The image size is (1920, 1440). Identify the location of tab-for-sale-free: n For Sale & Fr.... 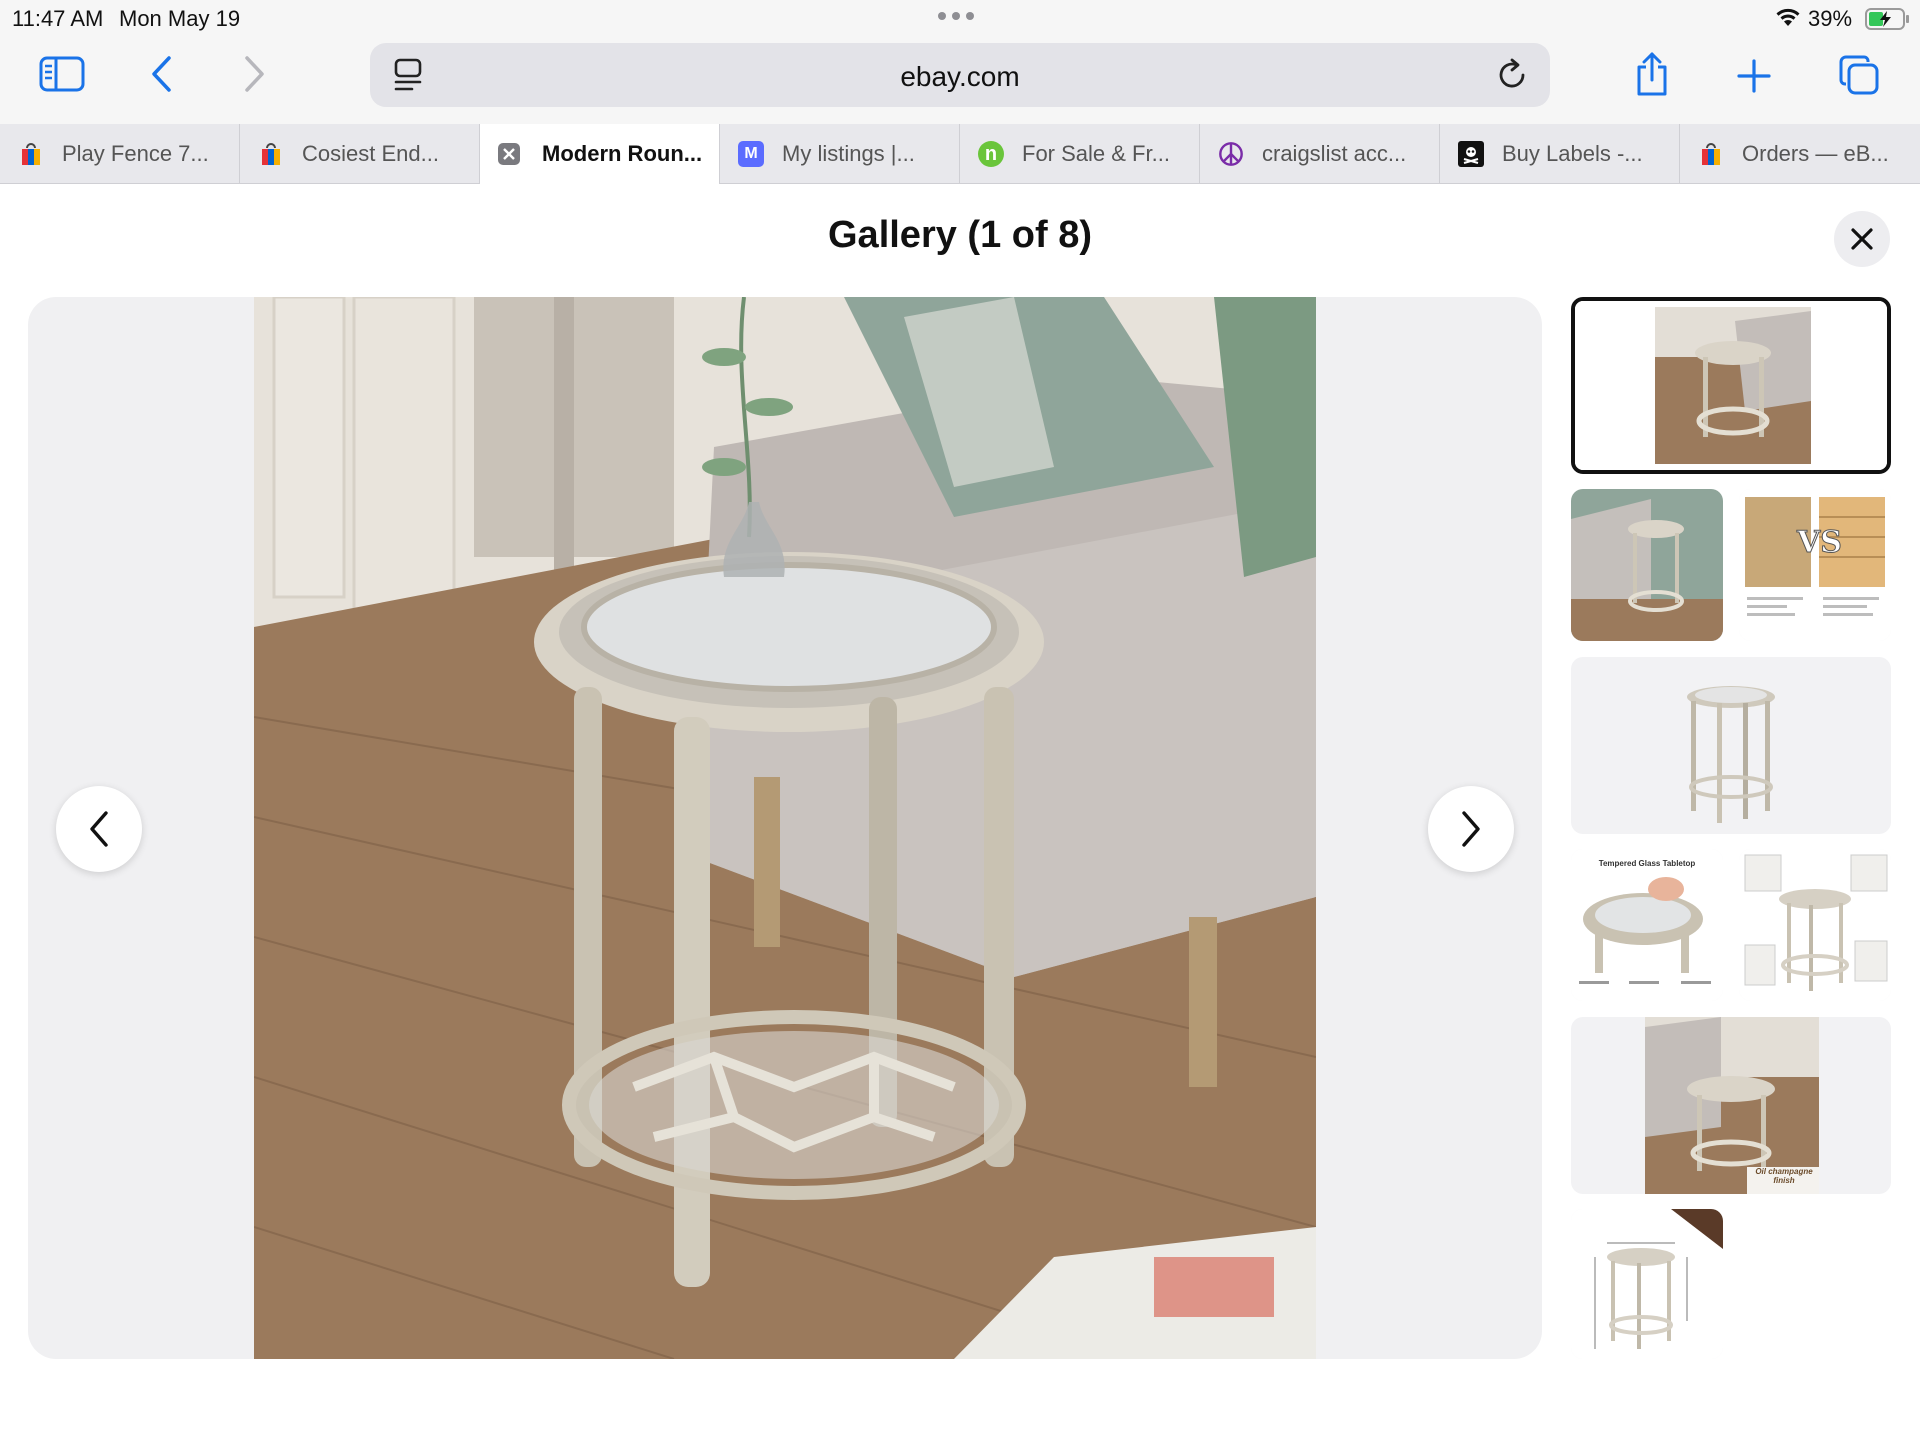
(1080, 154).